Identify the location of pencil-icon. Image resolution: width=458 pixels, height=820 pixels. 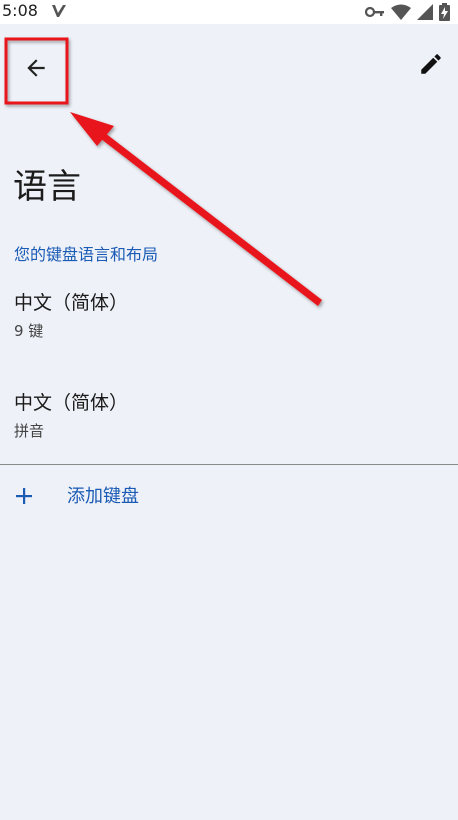
(431, 66).